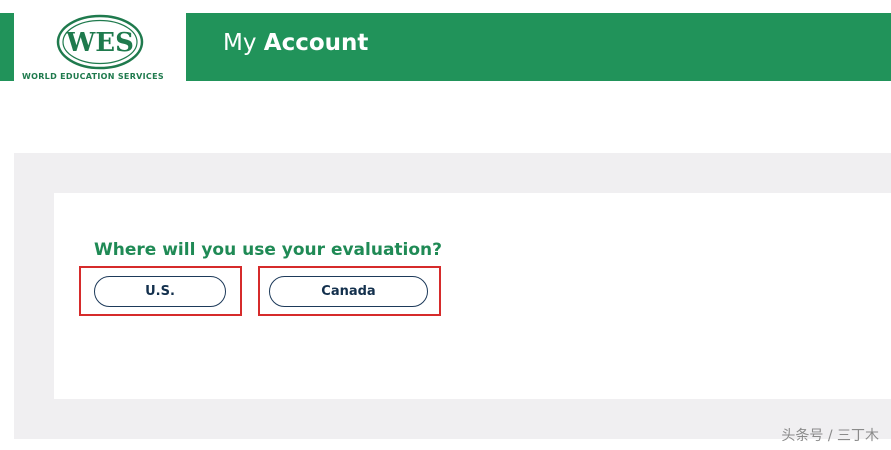  What do you see at coordinates (160, 291) in the screenshot?
I see `us-option-button: U.S.` at bounding box center [160, 291].